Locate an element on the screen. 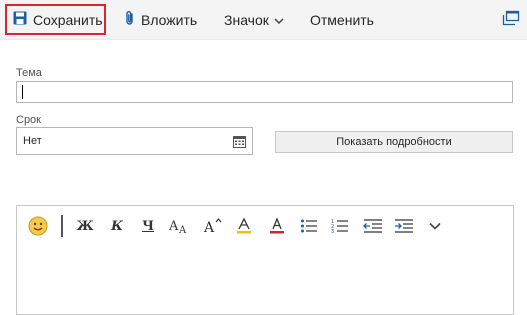 This screenshot has width=527, height=315. popout-icon is located at coordinates (511, 19).